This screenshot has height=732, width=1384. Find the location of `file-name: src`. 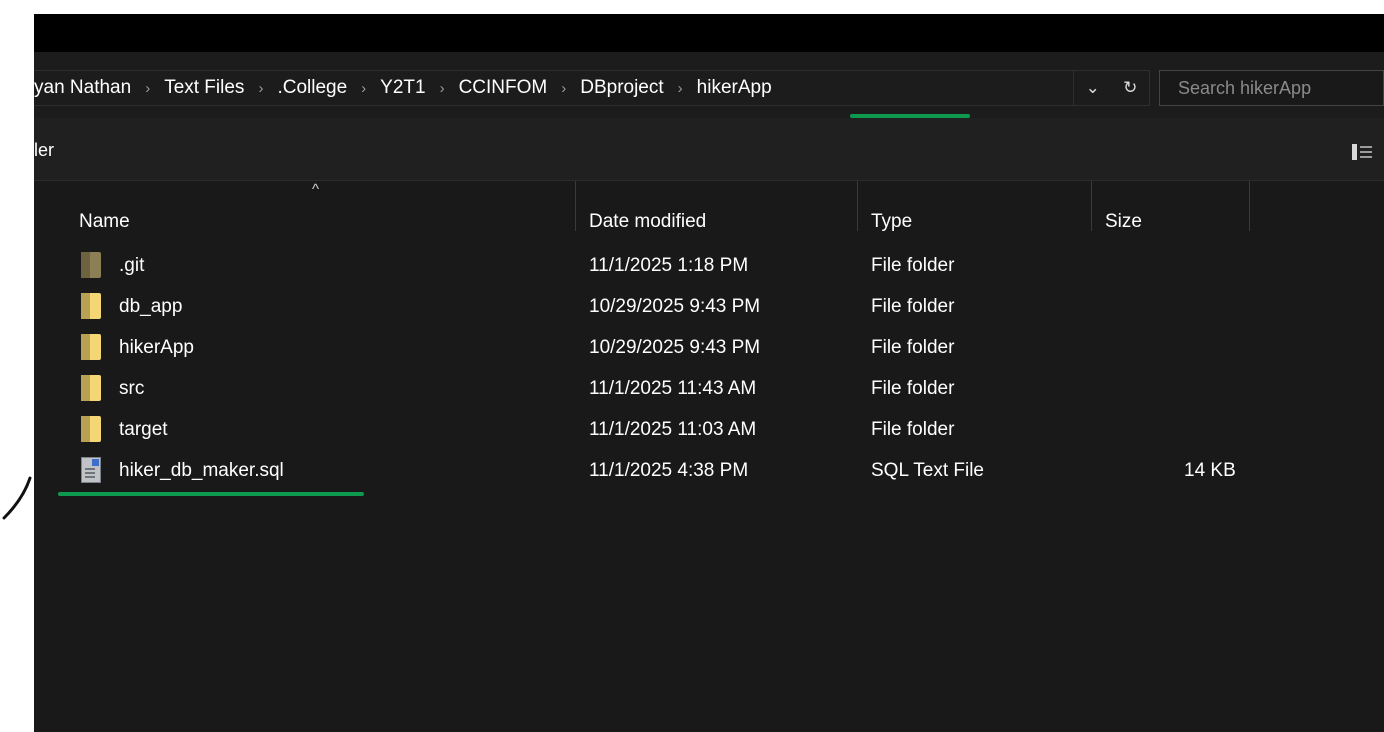

file-name: src is located at coordinates (132, 388).